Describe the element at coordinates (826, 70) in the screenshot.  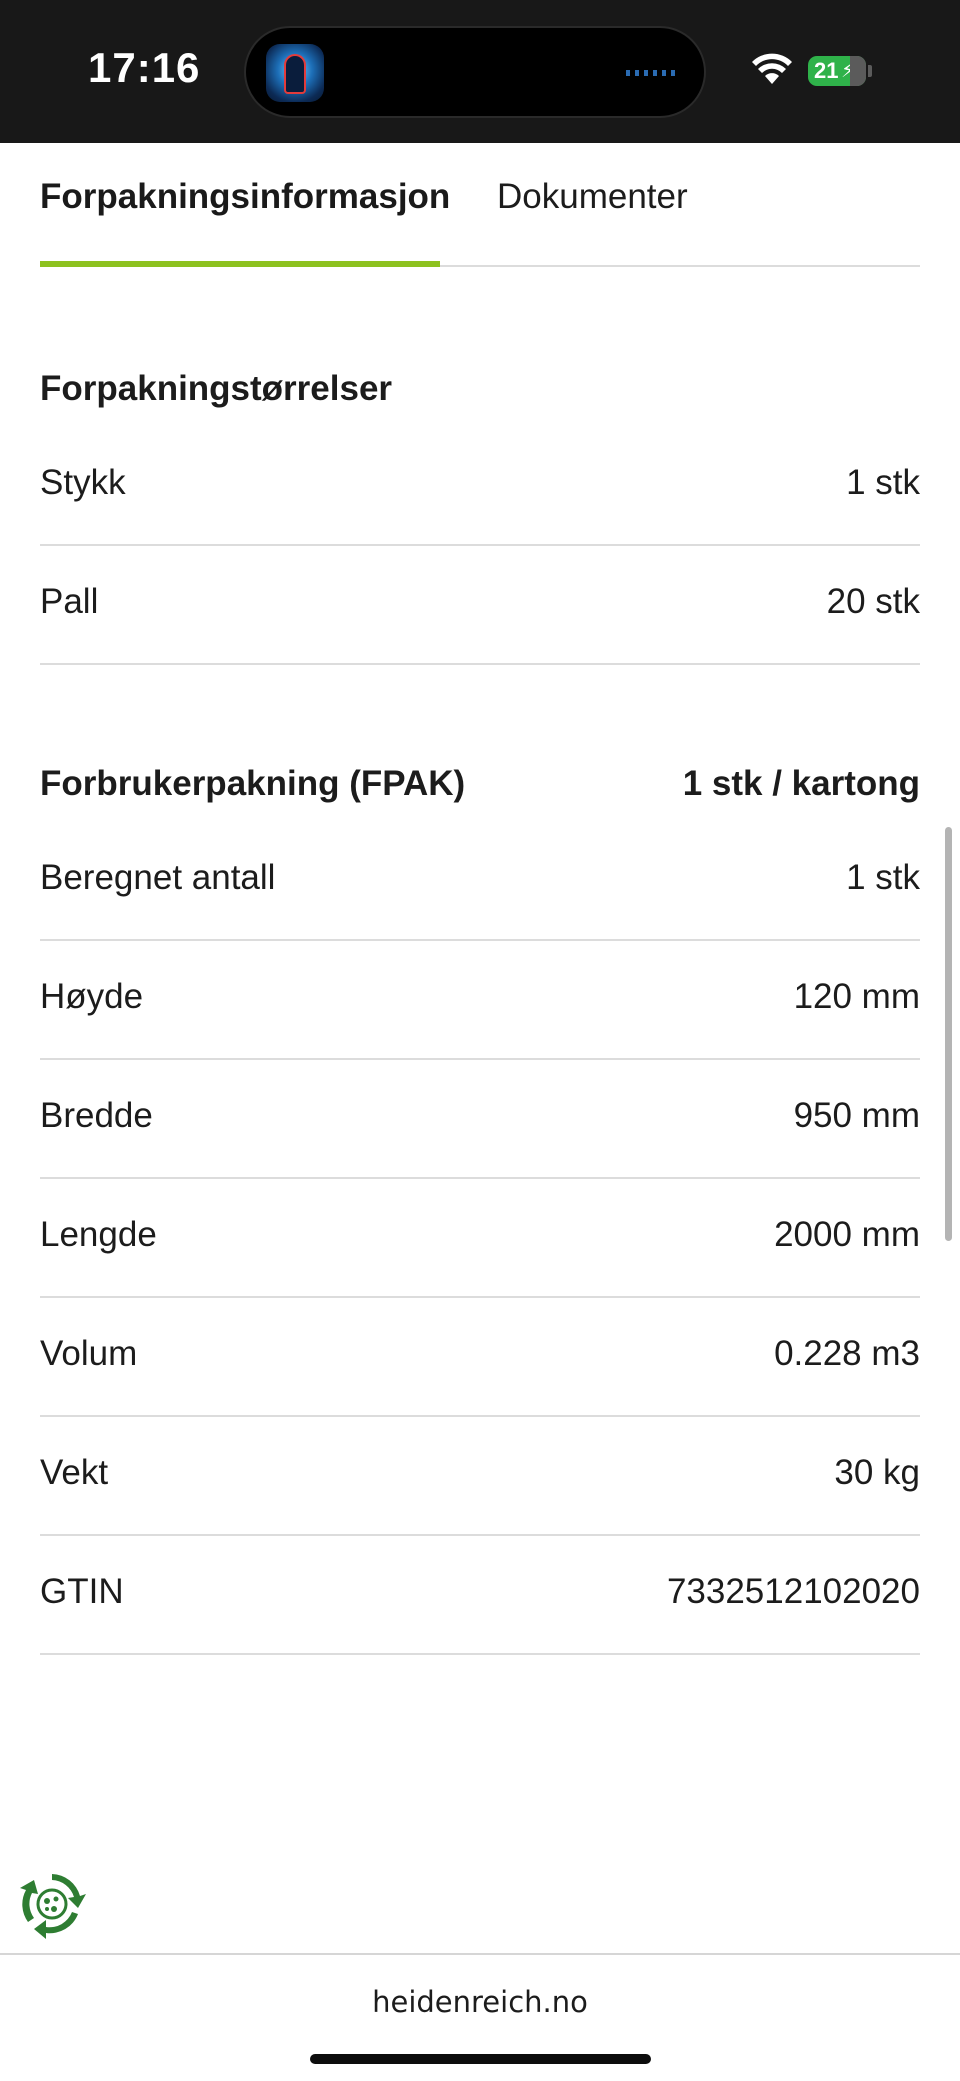
I see `battery-level: 21` at that location.